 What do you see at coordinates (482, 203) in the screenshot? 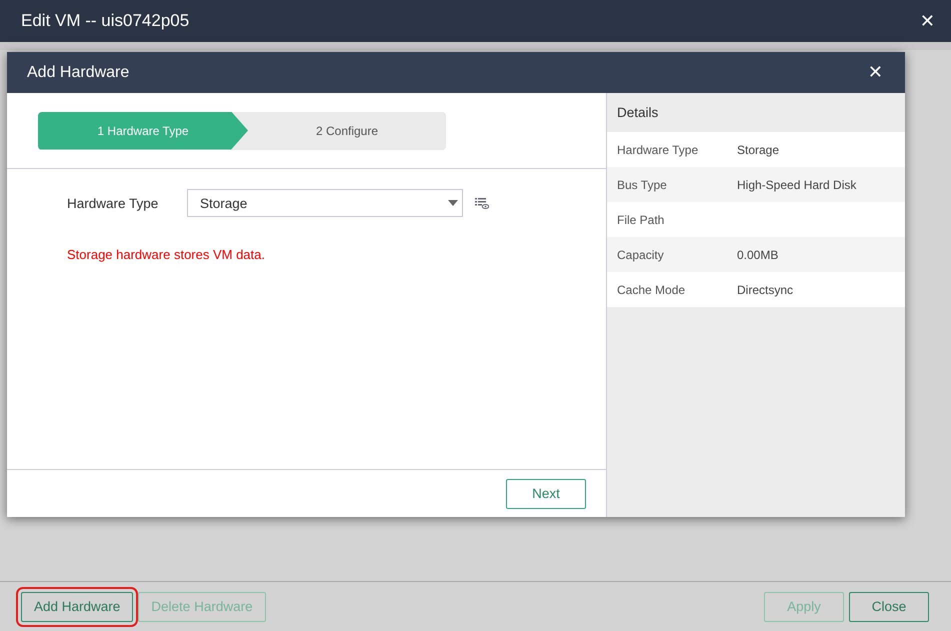
I see `list-view-icon` at bounding box center [482, 203].